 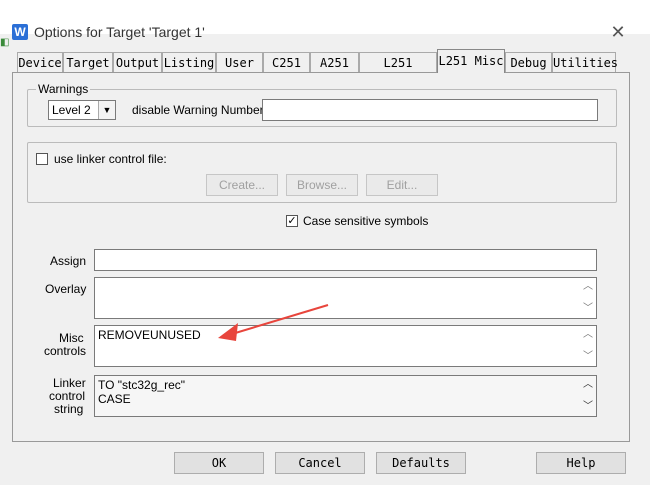 What do you see at coordinates (421, 463) in the screenshot?
I see `defaults-button: Defaults` at bounding box center [421, 463].